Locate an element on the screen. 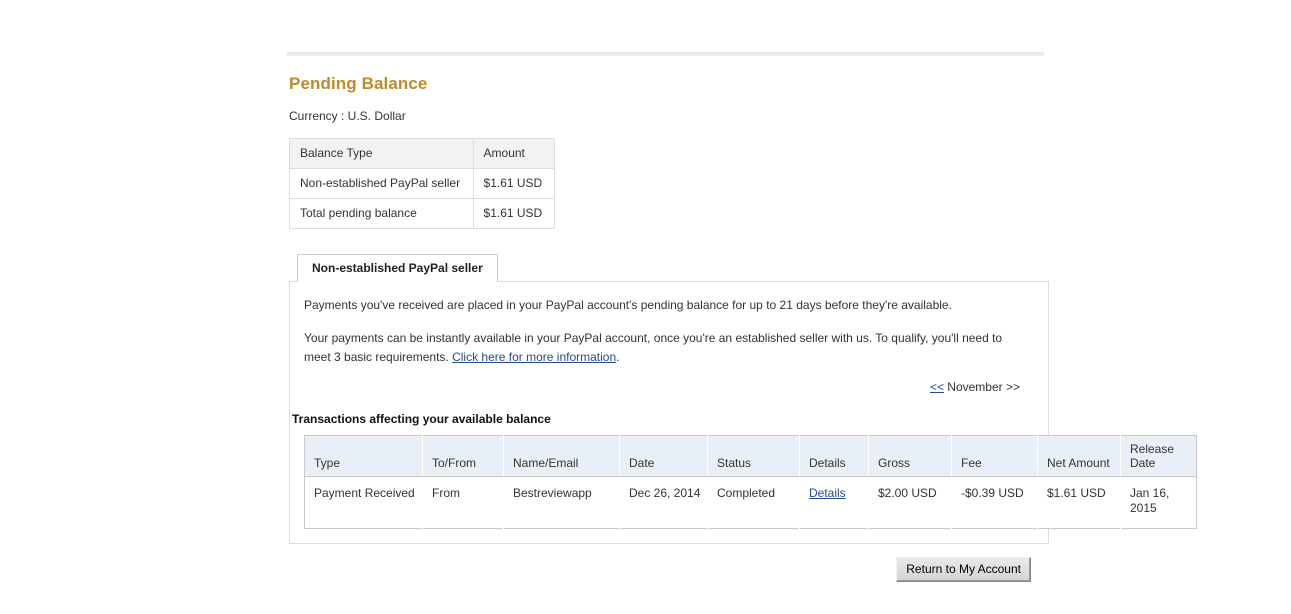 This screenshot has width=1291, height=614. table-row: Non-established PayPal seller $1.61 USD is located at coordinates (422, 183).